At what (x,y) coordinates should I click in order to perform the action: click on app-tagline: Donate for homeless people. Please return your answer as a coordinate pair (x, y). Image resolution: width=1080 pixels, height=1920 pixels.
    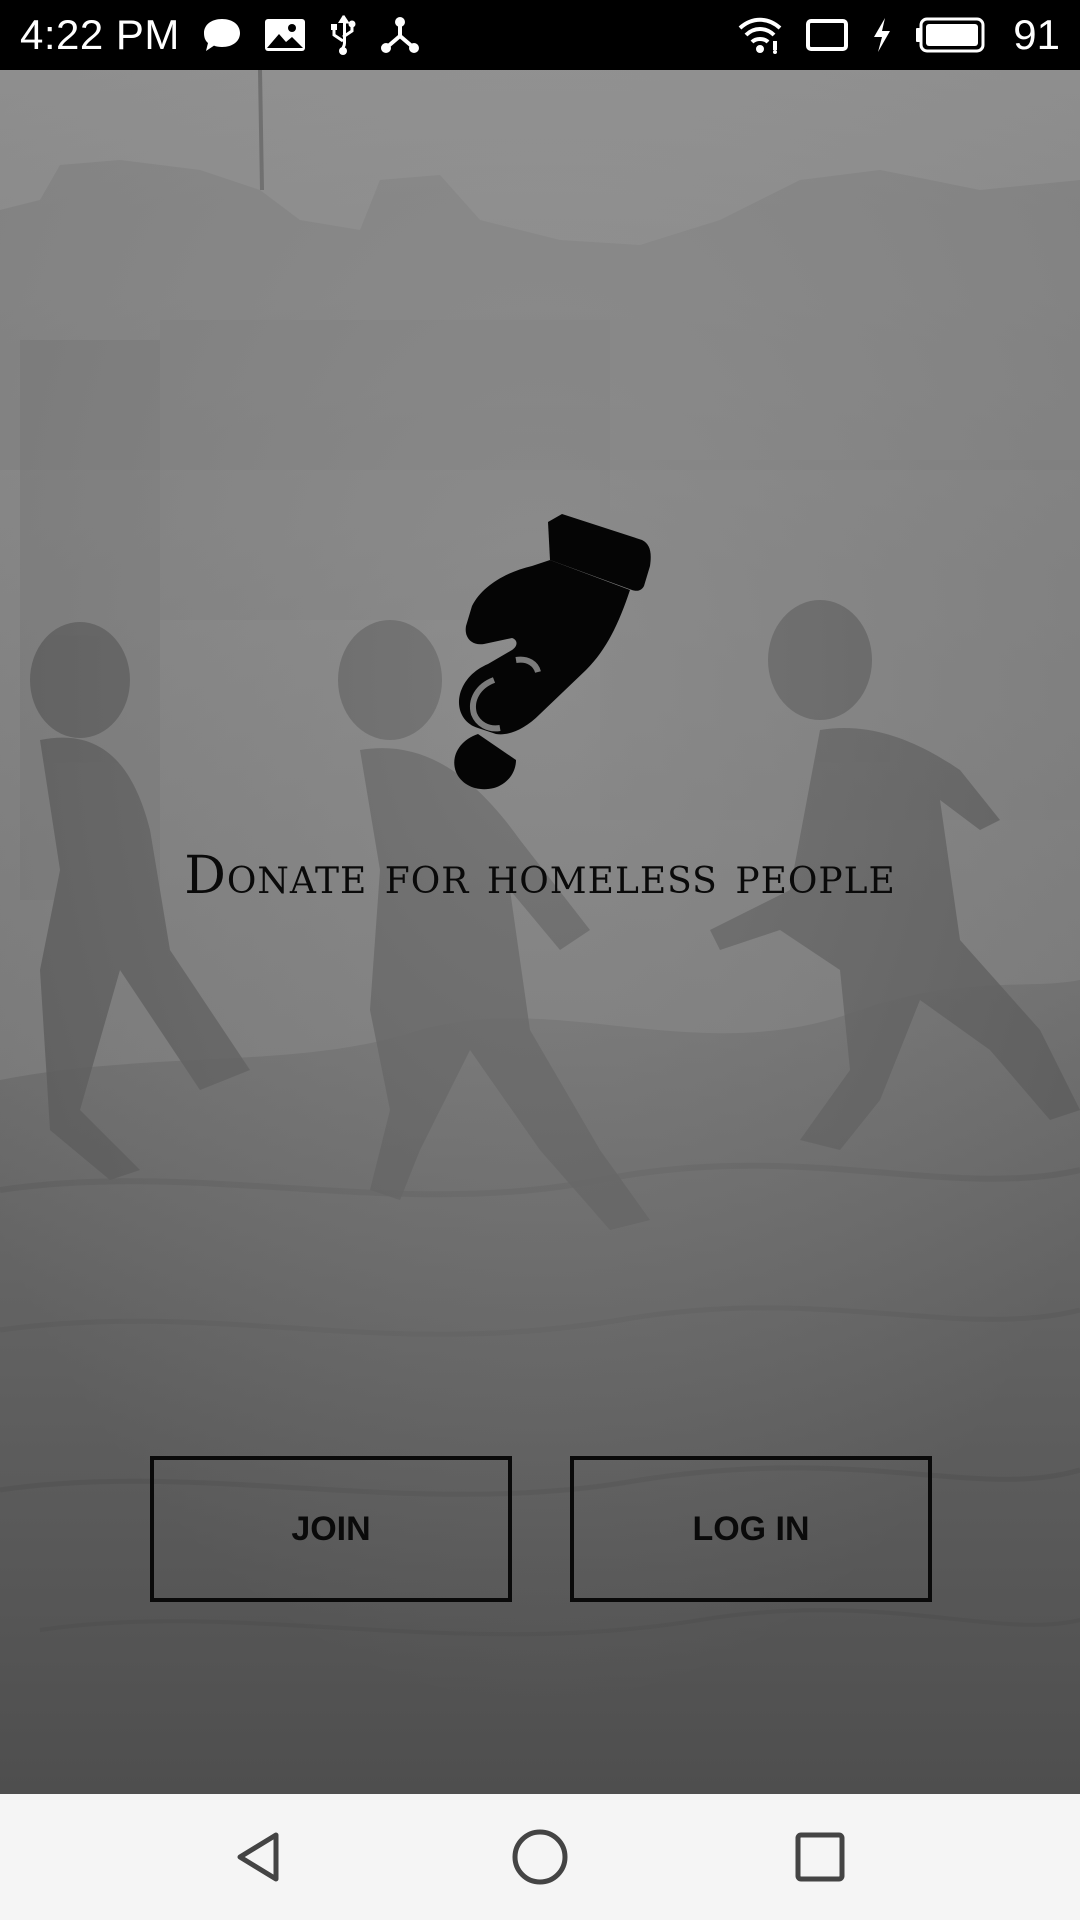
    Looking at the image, I should click on (540, 876).